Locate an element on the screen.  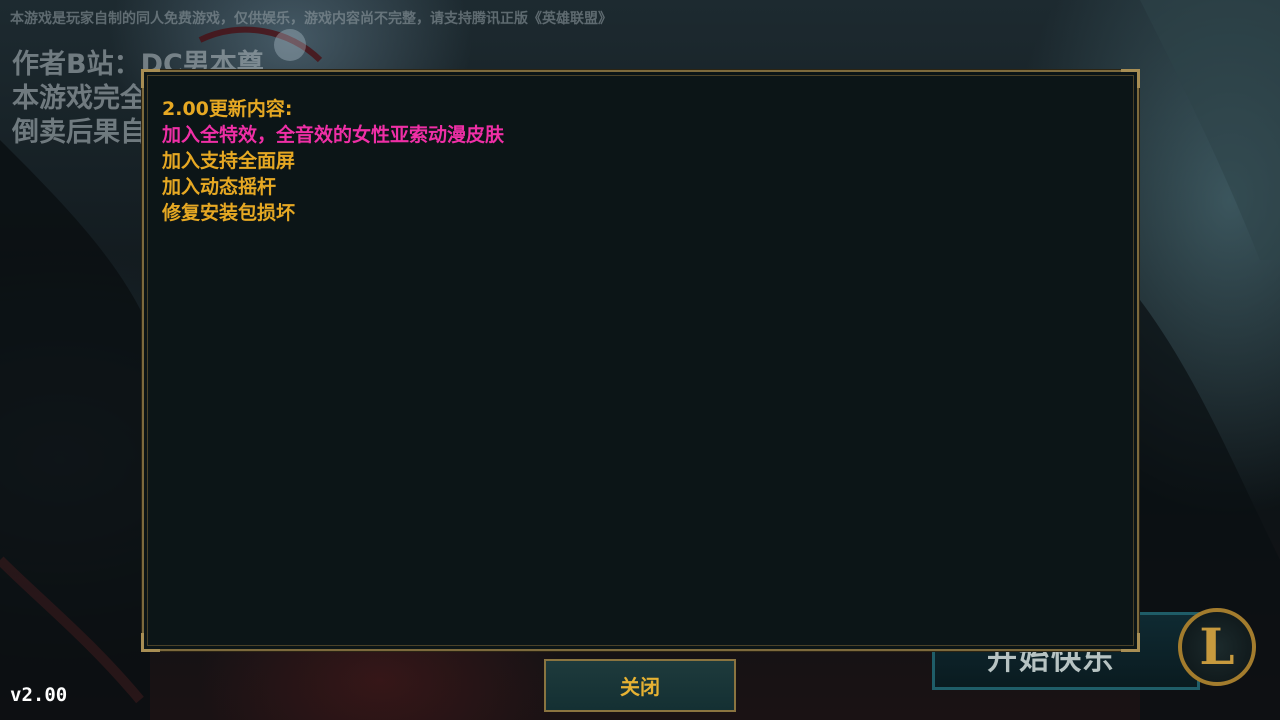
changelog-item: 加入全特效，全音效的女性亚索动漫皮肤 is located at coordinates (333, 135).